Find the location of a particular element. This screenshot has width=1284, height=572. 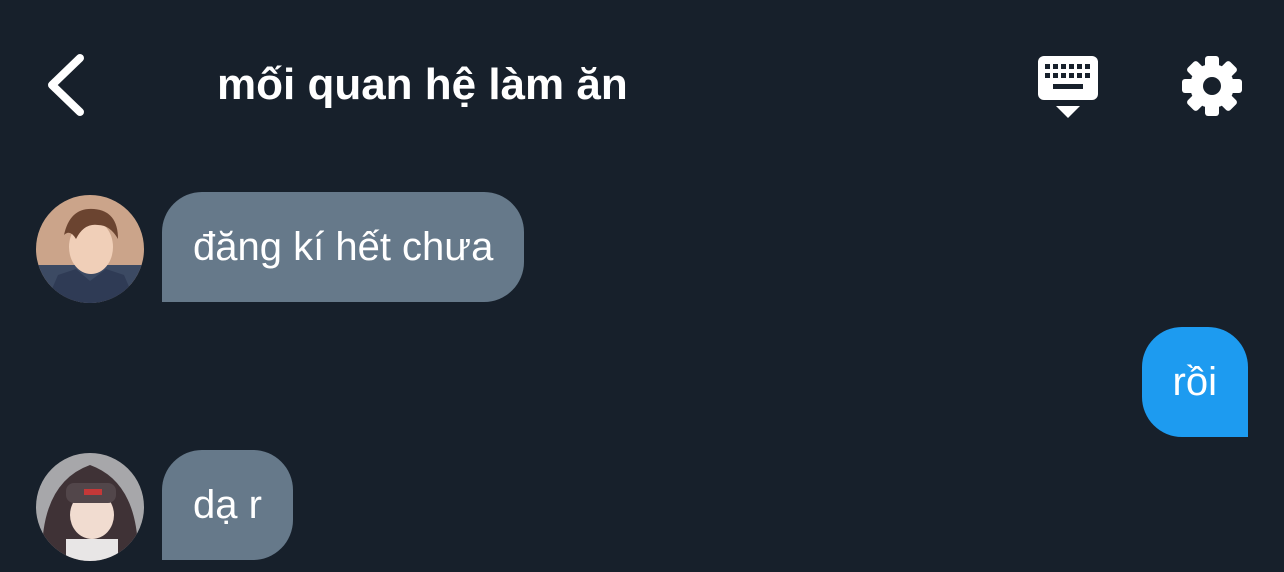

chevron-left-icon is located at coordinates (66, 85).